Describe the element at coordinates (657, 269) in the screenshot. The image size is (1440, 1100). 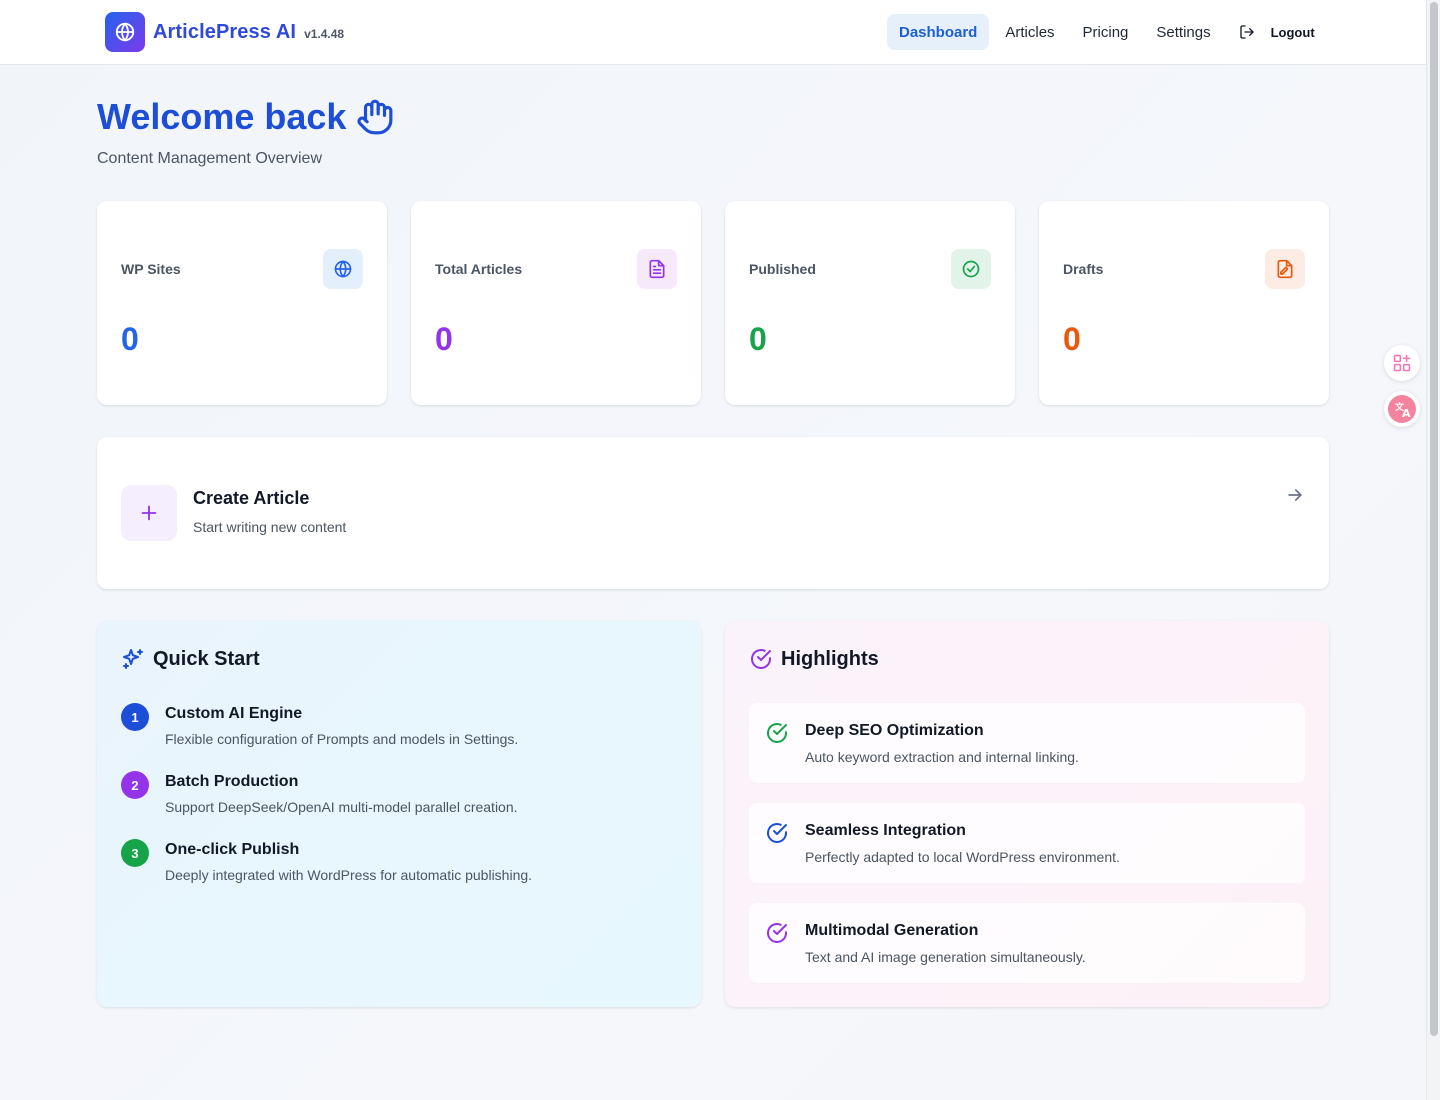
I see `document-icon` at that location.